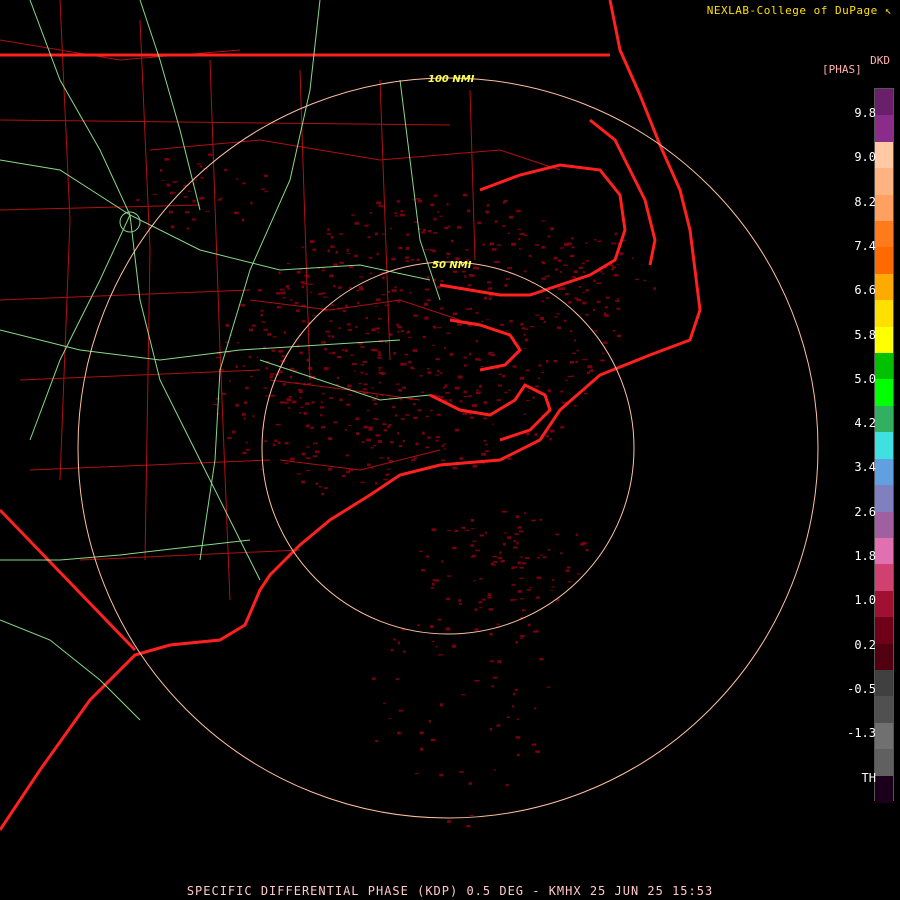 The width and height of the screenshot is (900, 900). Describe the element at coordinates (884, 525) in the screenshot. I see `color-scale-segment` at that location.